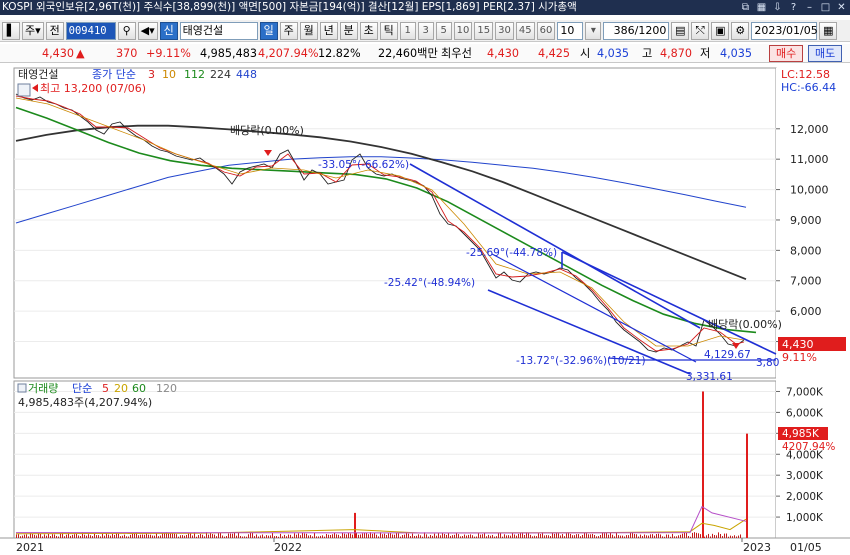 Image resolution: width=850 pixels, height=555 pixels. Describe the element at coordinates (408, 53) in the screenshot. I see `trade-amount: 22,460백만` at that location.